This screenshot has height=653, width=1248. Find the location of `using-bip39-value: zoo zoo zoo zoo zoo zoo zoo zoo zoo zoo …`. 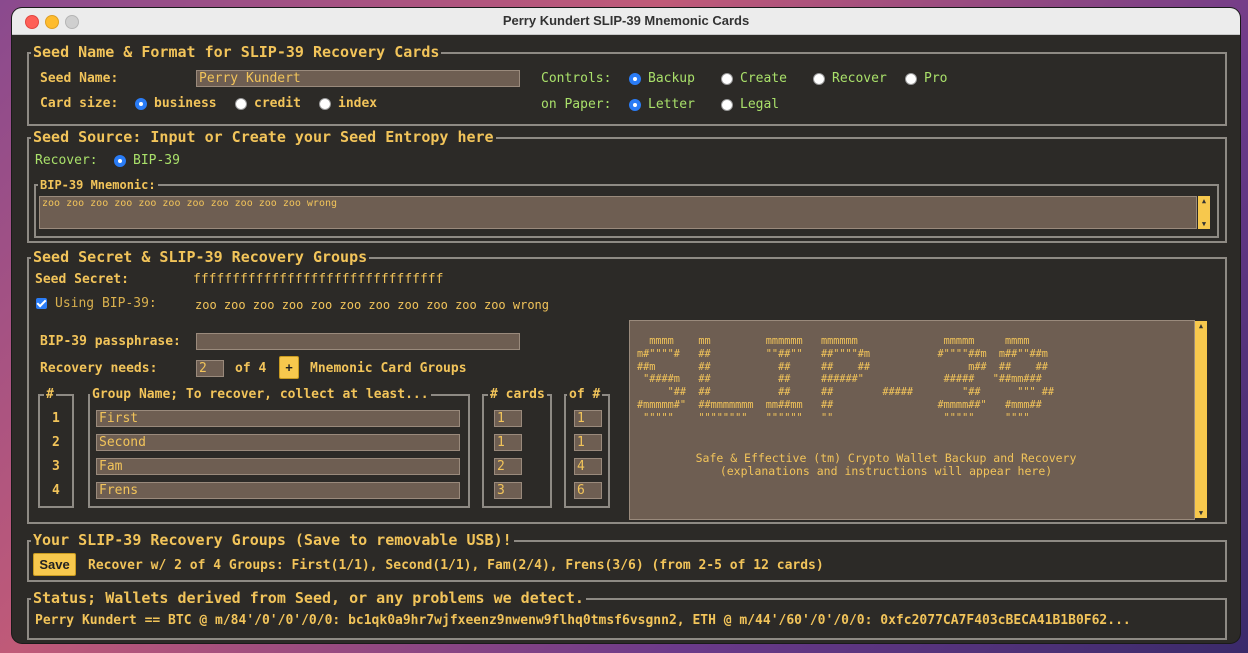

using-bip39-value: zoo zoo zoo zoo zoo zoo zoo zoo zoo zoo … is located at coordinates (372, 305).